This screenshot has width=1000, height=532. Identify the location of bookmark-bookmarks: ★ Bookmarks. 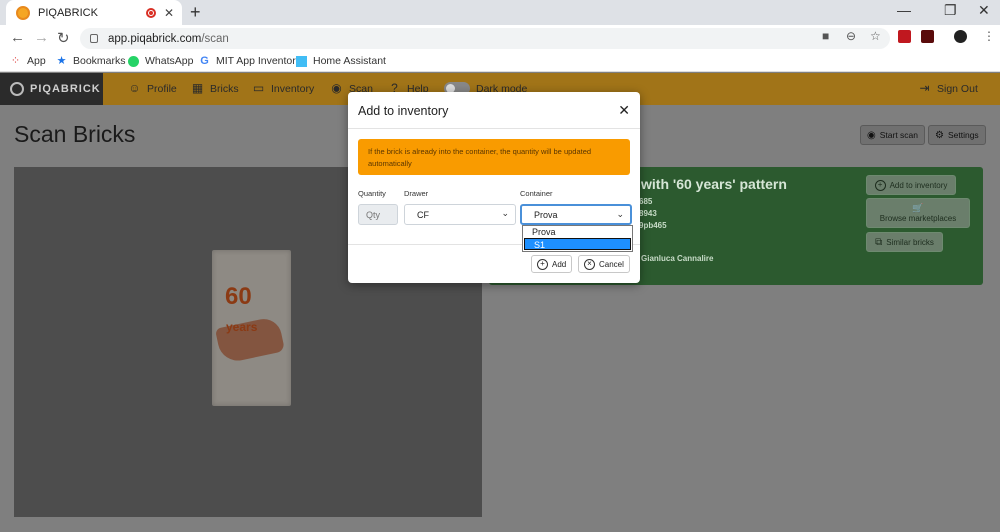
(91, 61).